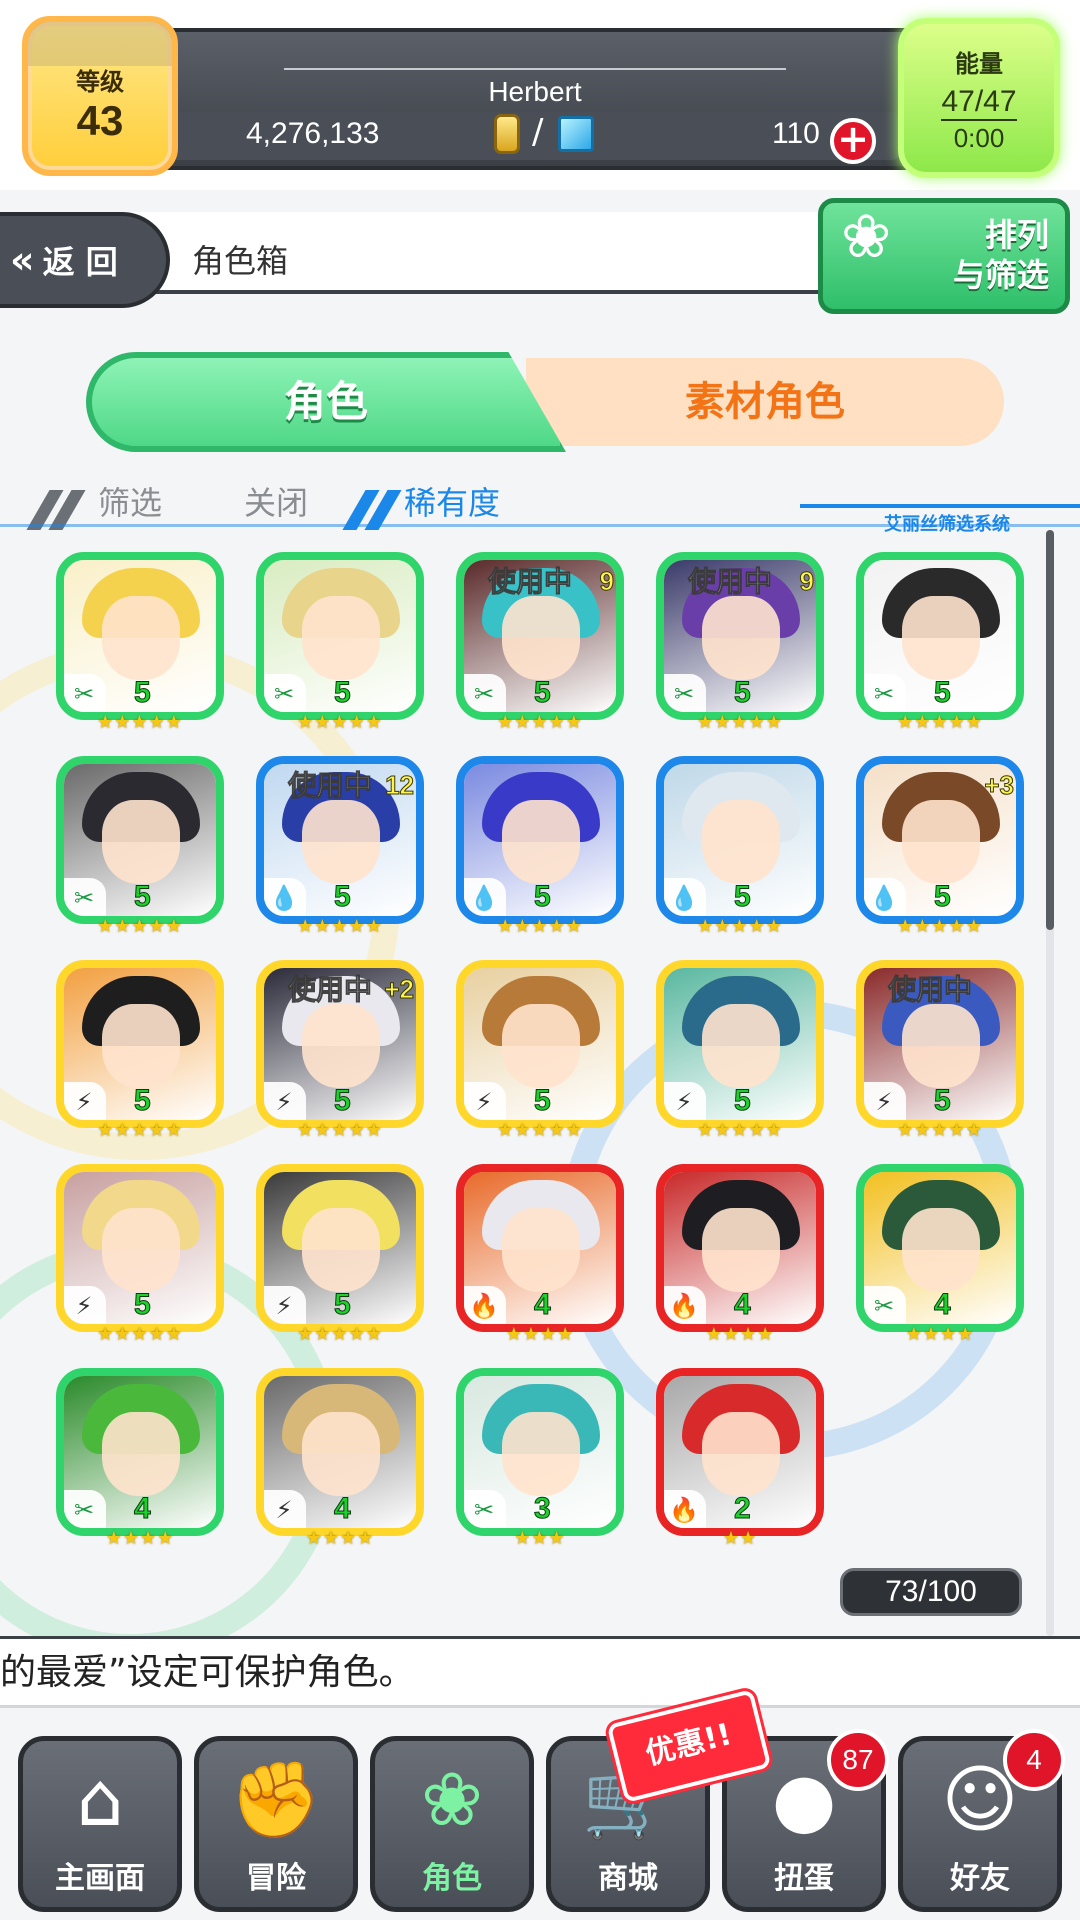 The image size is (1080, 1920). What do you see at coordinates (276, 1800) in the screenshot?
I see `handshake-icon: ✊` at bounding box center [276, 1800].